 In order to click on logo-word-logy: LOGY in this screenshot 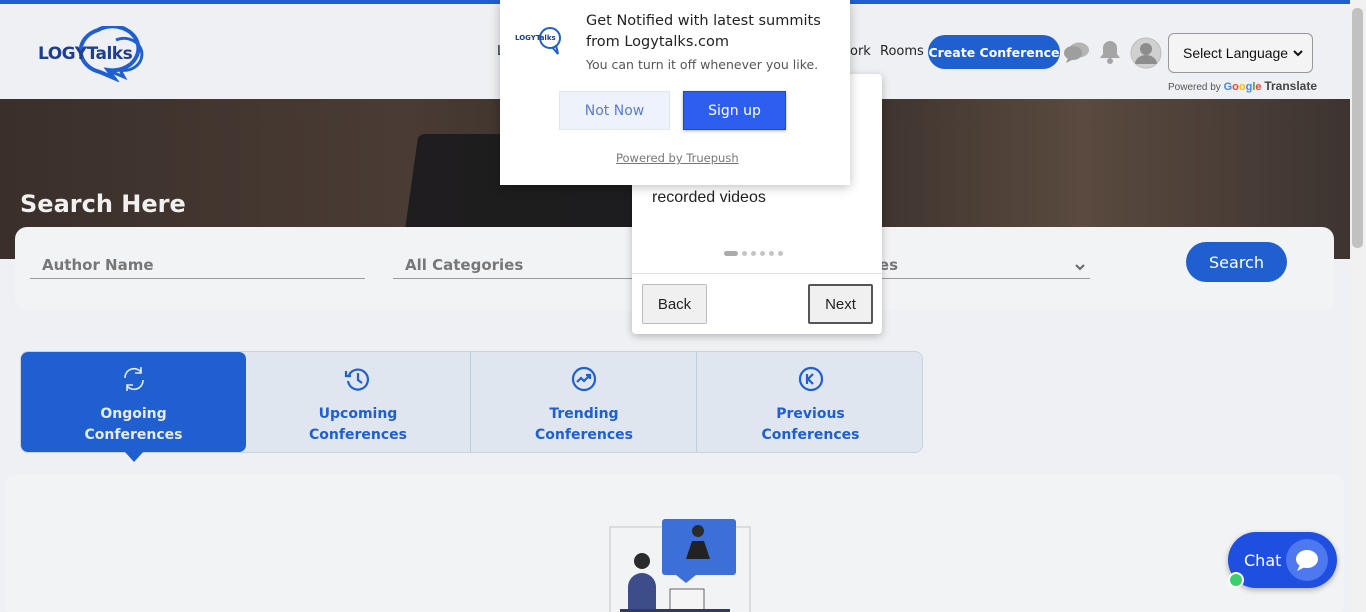, I will do `click(62, 54)`.